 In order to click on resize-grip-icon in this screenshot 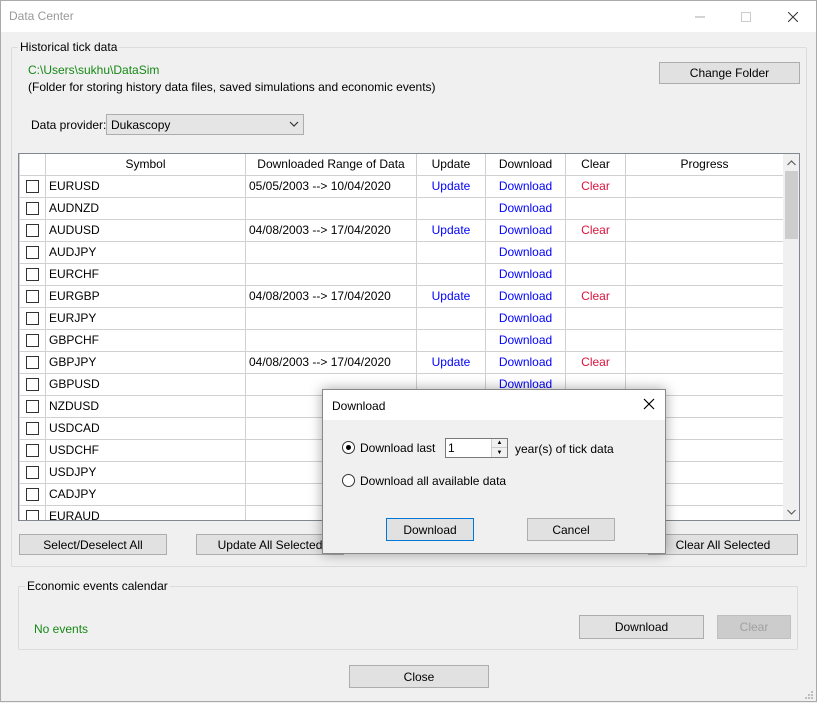, I will do `click(809, 694)`.